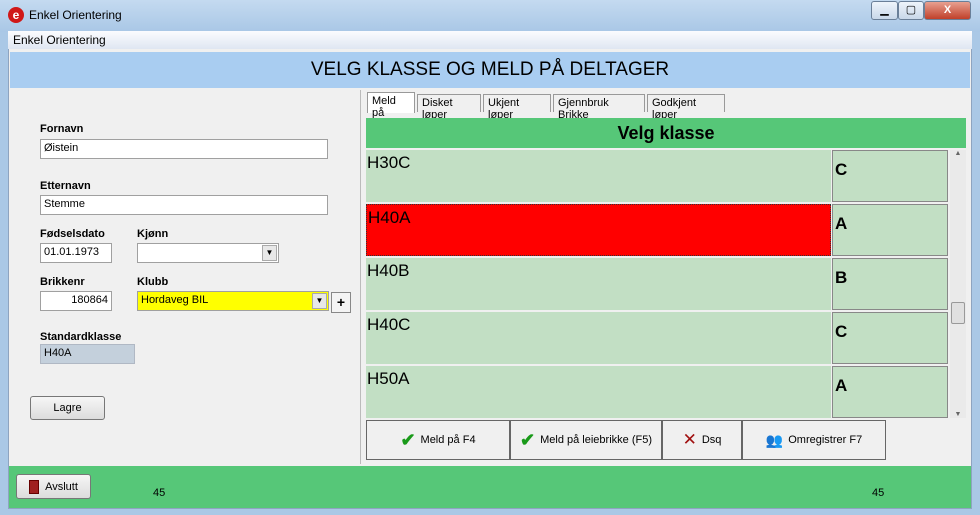 This screenshot has width=980, height=515. I want to click on tab-0: Meld på, so click(391, 105).